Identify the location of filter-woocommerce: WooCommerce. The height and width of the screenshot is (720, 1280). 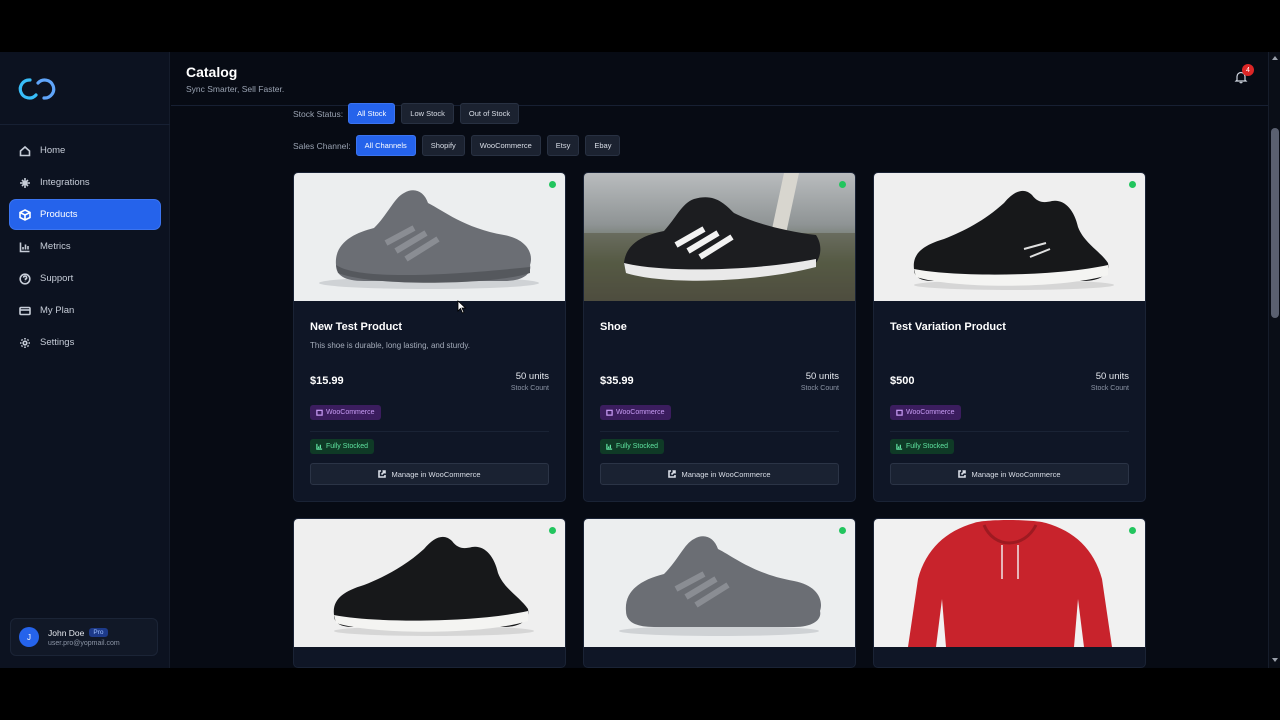
(505, 145).